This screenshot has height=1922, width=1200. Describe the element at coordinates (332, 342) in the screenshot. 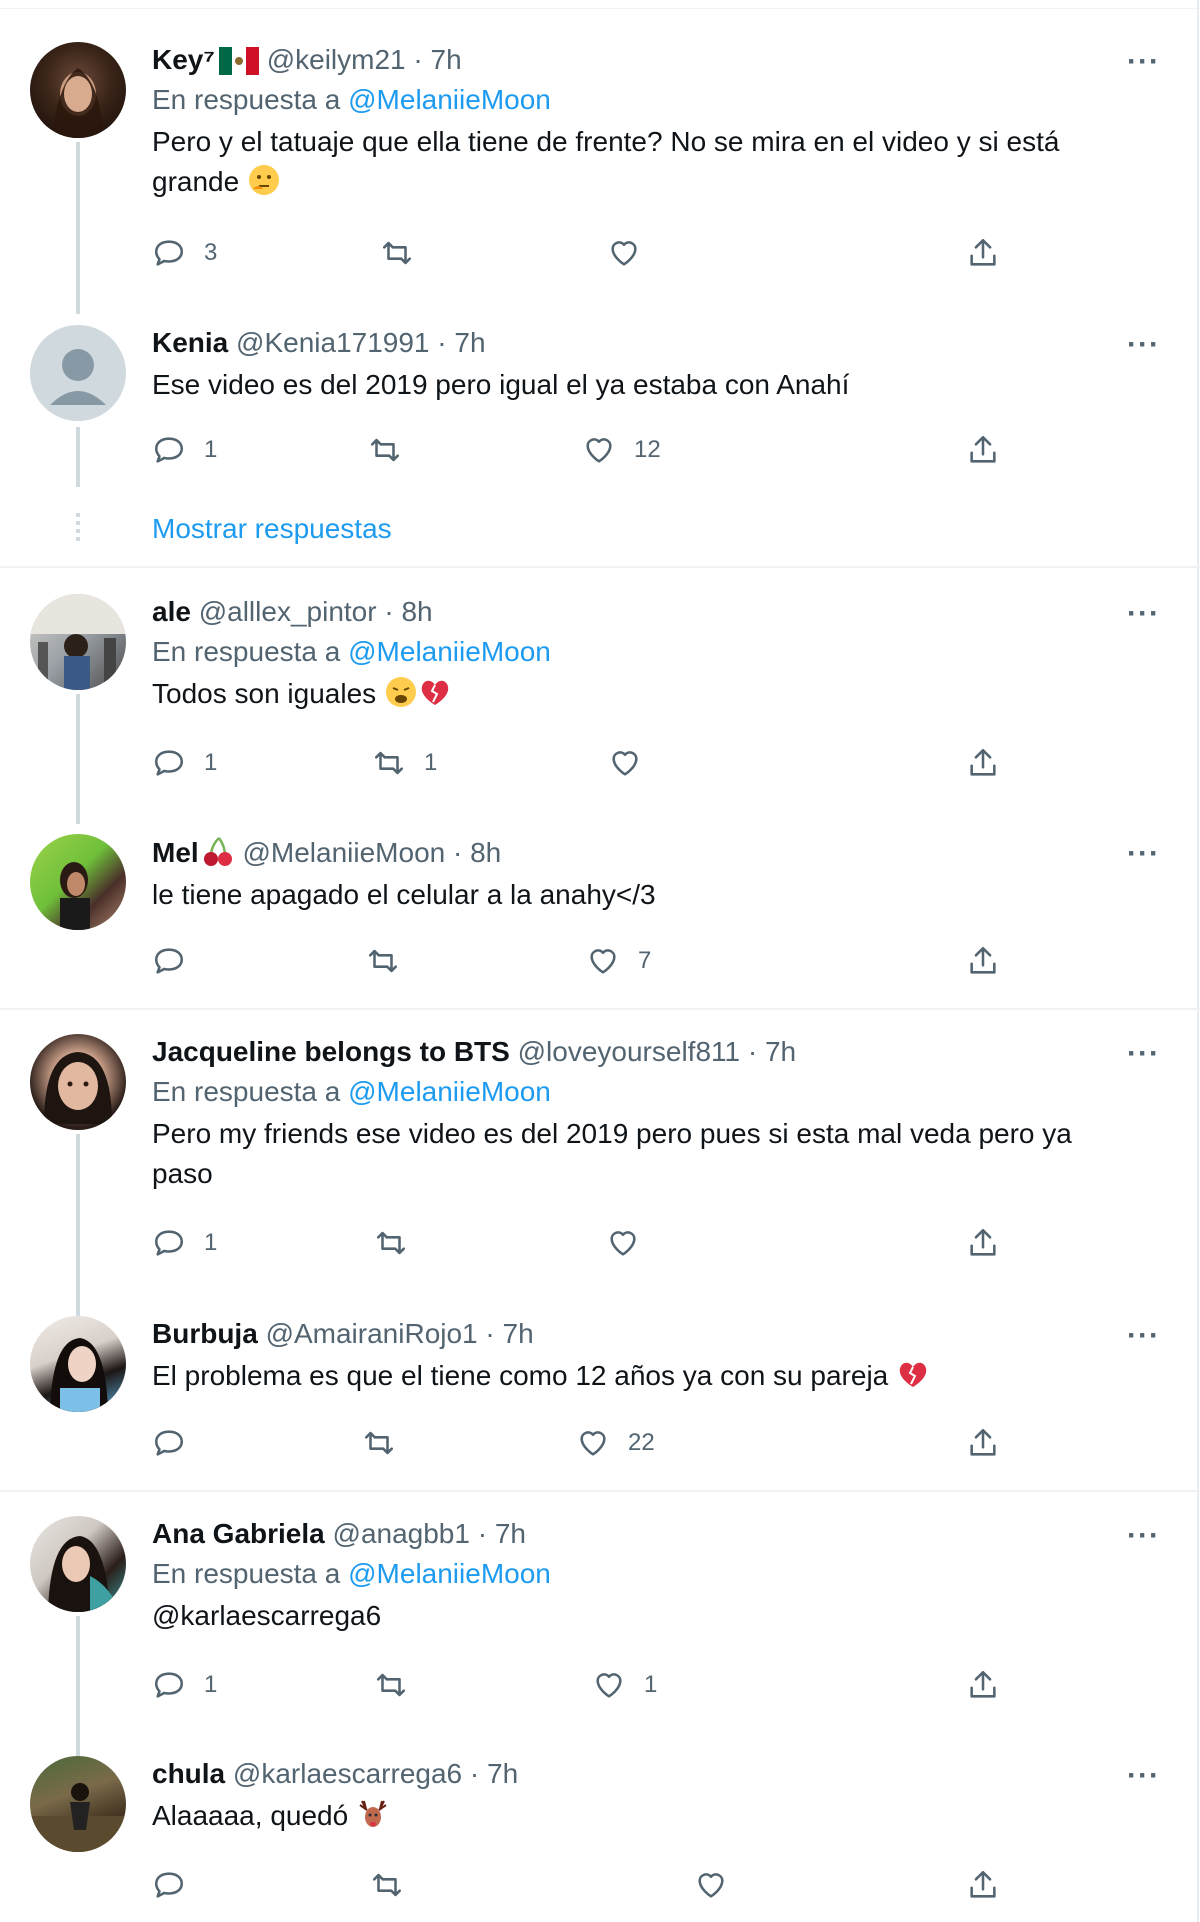

I see `user-handle: @Kenia171991` at that location.